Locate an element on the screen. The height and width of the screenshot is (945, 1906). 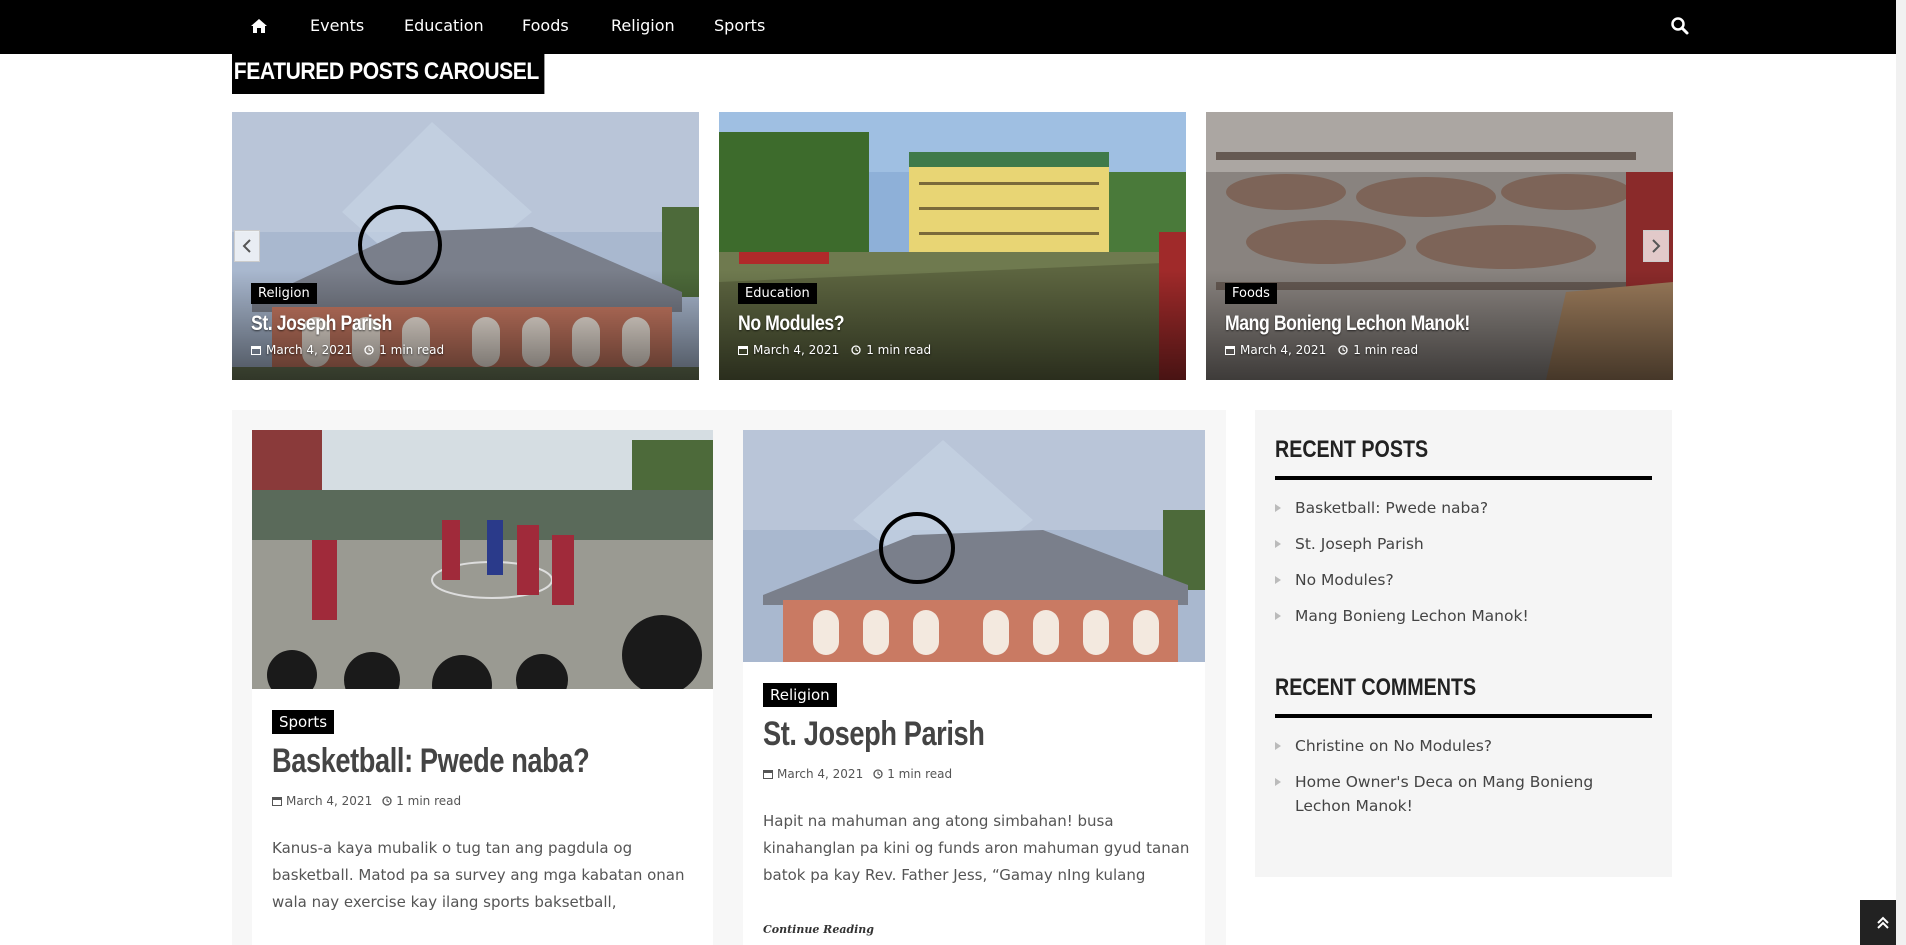
carousel-next-button is located at coordinates (1656, 246).